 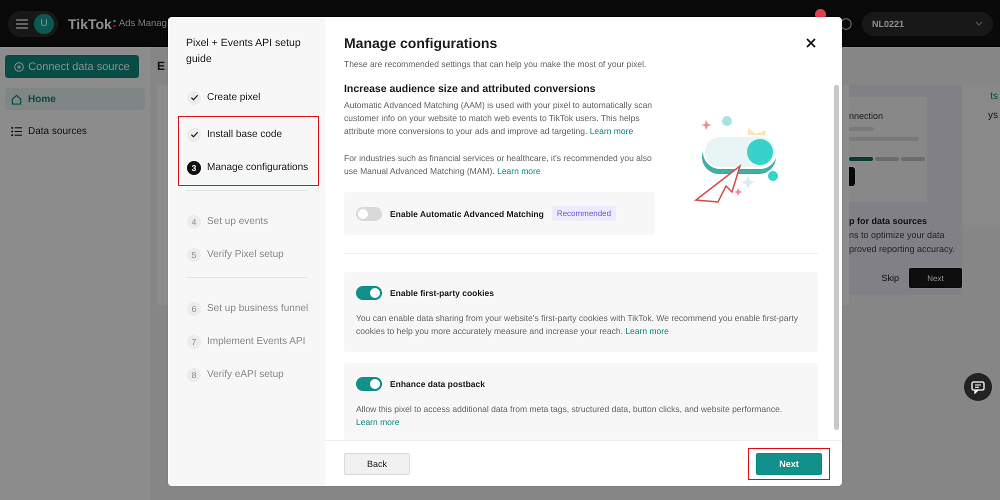 I want to click on menu-icon, so click(x=22, y=23).